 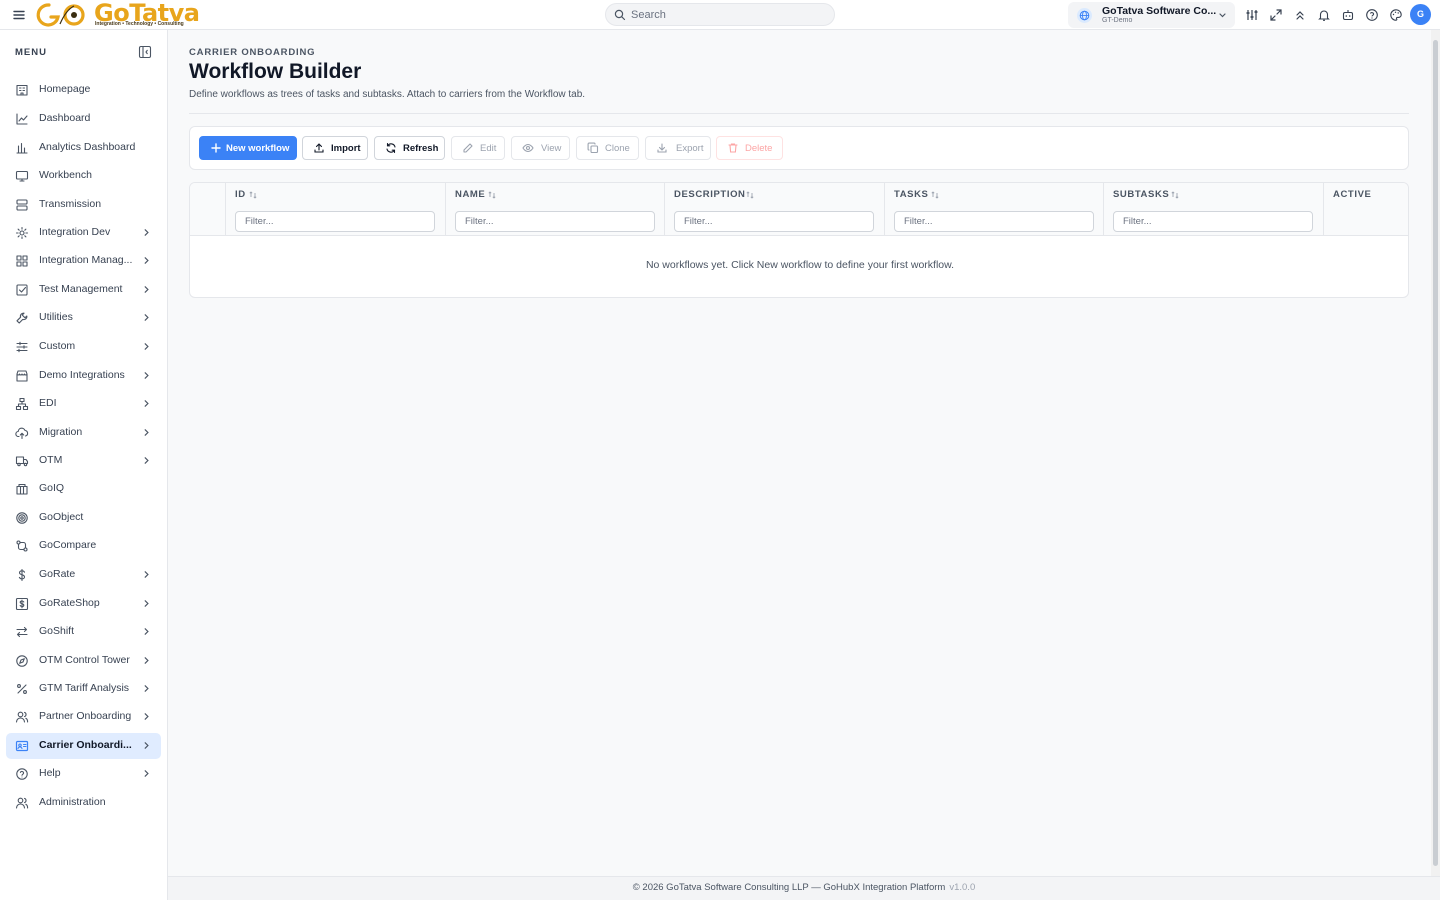 What do you see at coordinates (83, 632) in the screenshot?
I see `sidebar-item-goshift: GoShift` at bounding box center [83, 632].